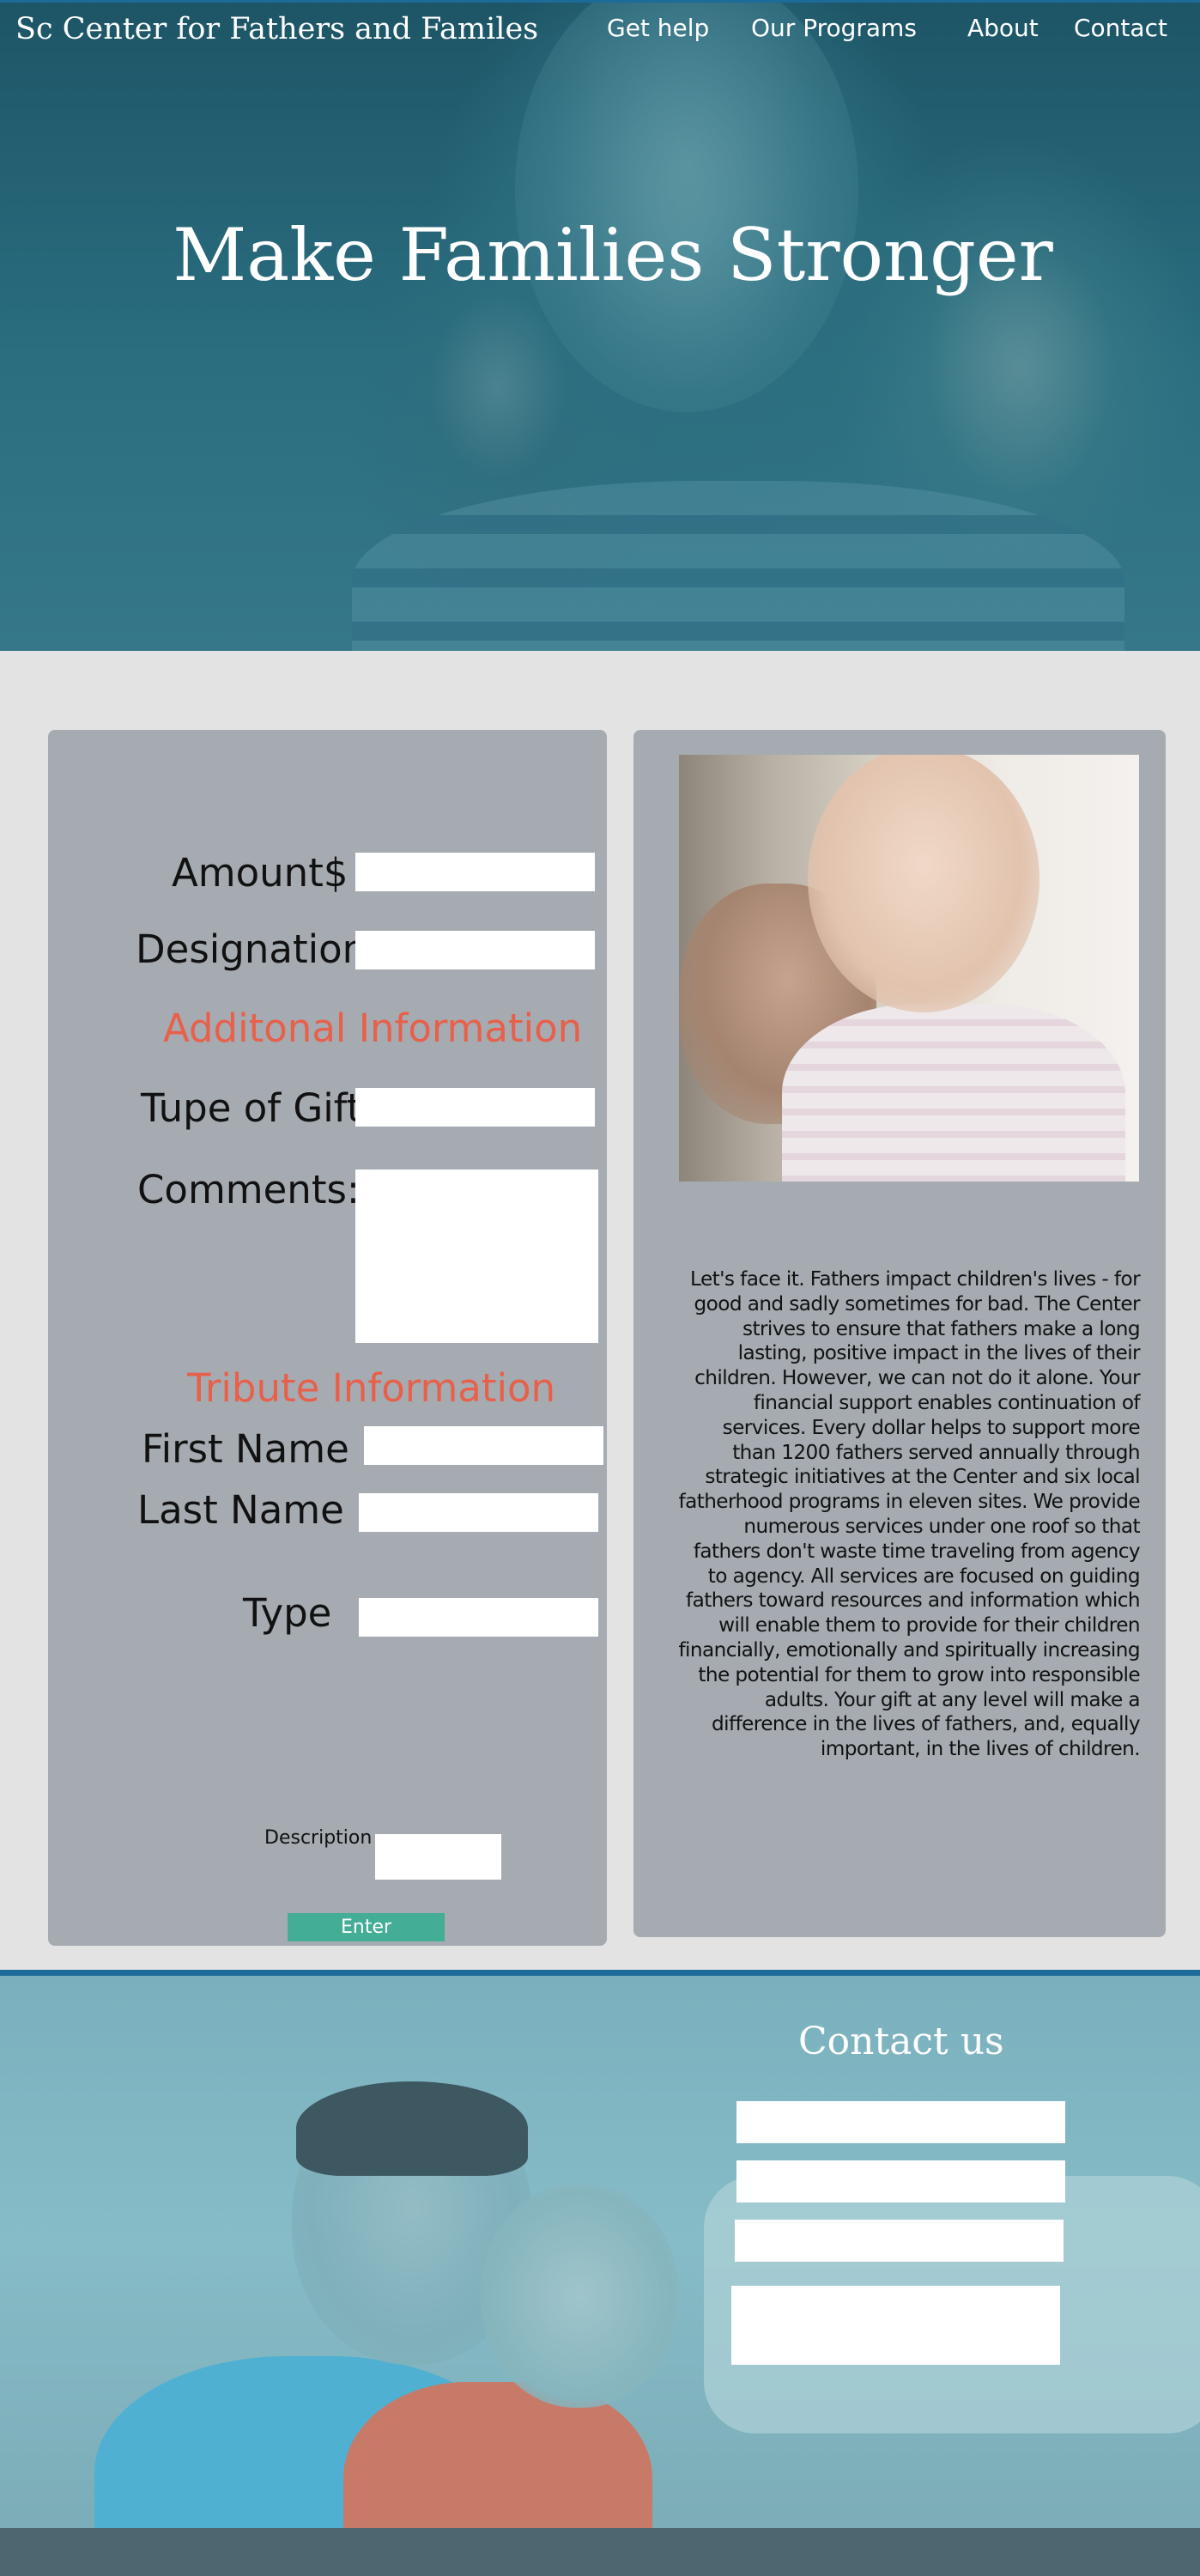 The image size is (1200, 2576). What do you see at coordinates (954, 1093) in the screenshot?
I see `baby-shirt` at bounding box center [954, 1093].